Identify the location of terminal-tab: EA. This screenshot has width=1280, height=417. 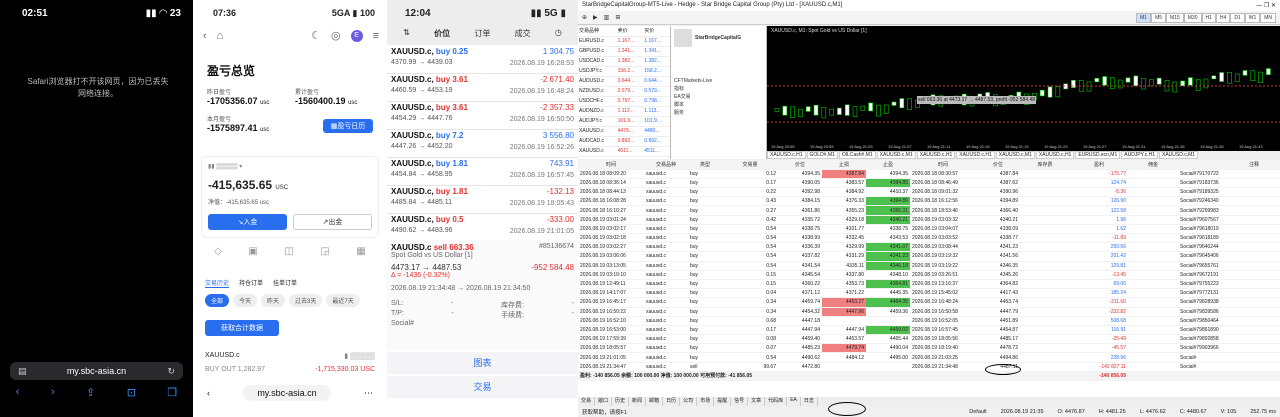
(794, 401).